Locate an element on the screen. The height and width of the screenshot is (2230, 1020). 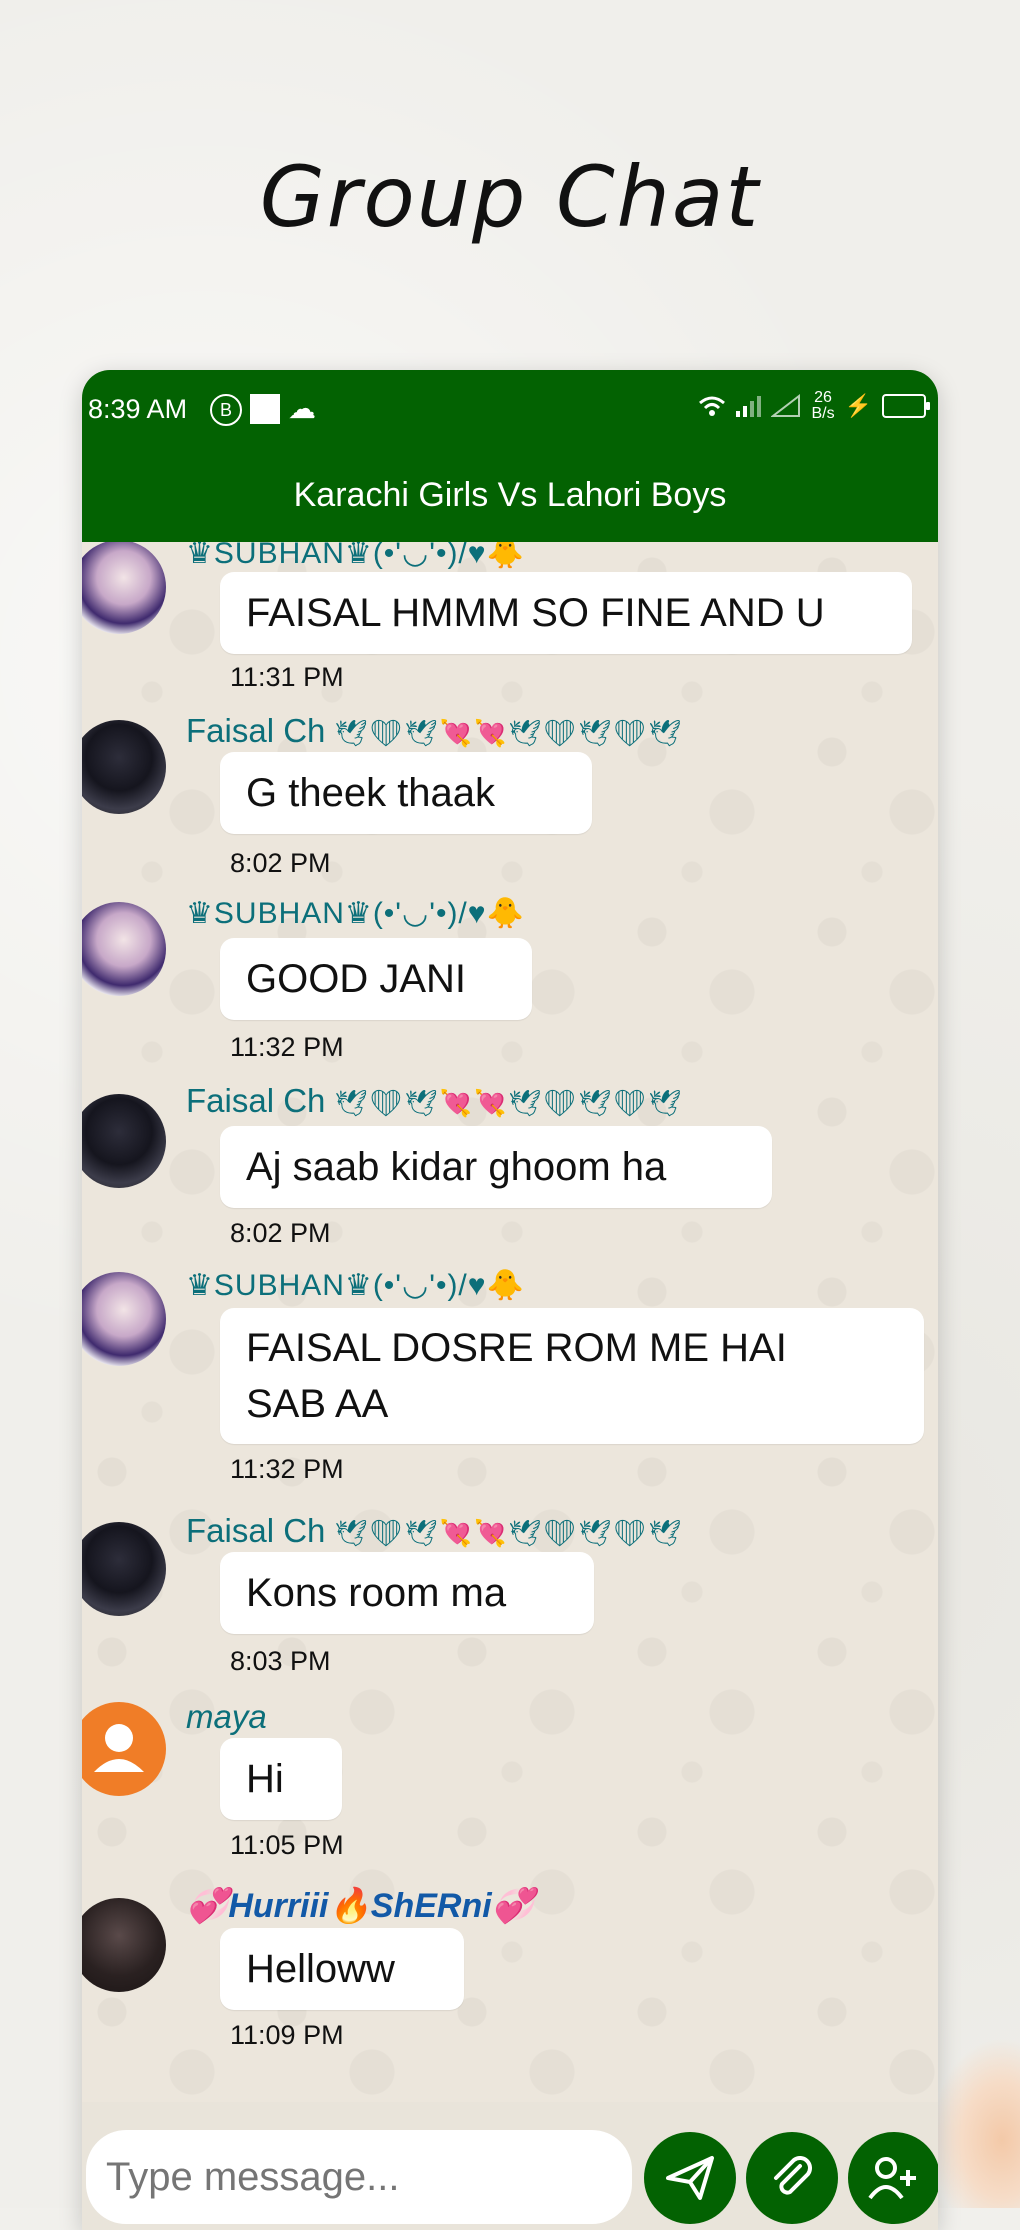
send-button is located at coordinates (690, 2178).